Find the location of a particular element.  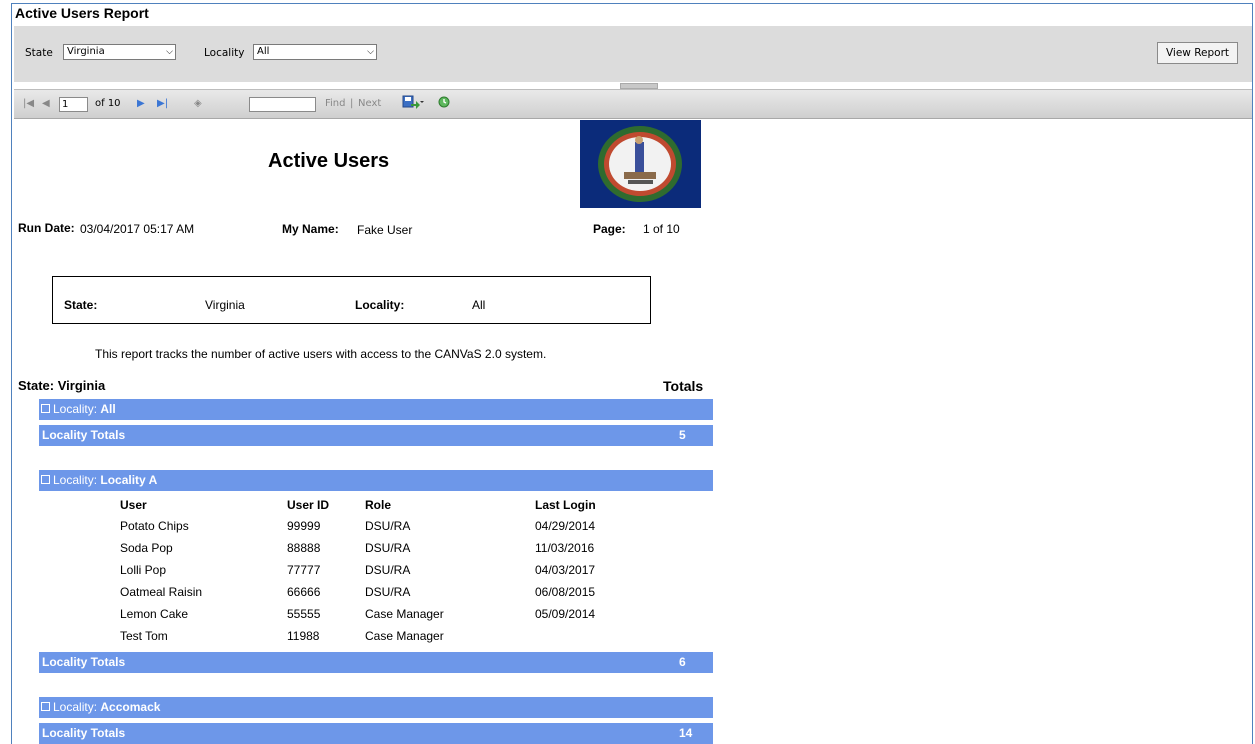

locality-param-label: Locality is located at coordinates (224, 53).